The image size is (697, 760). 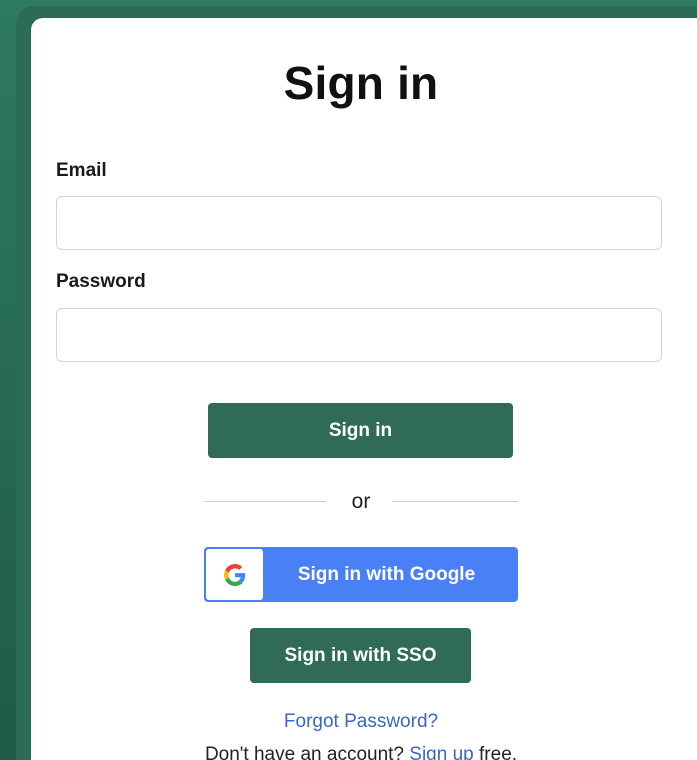 What do you see at coordinates (101, 281) in the screenshot?
I see `password-label: Password` at bounding box center [101, 281].